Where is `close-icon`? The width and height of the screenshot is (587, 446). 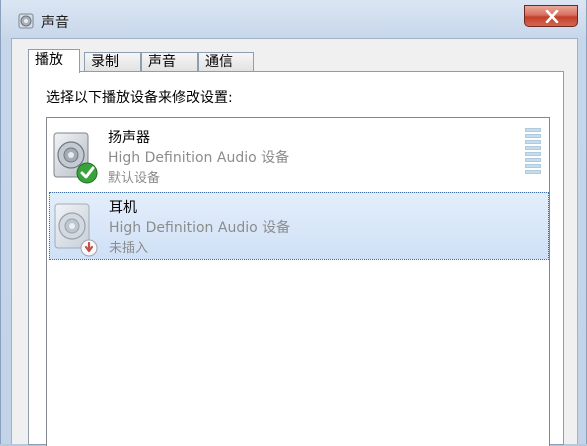
close-icon is located at coordinates (552, 16).